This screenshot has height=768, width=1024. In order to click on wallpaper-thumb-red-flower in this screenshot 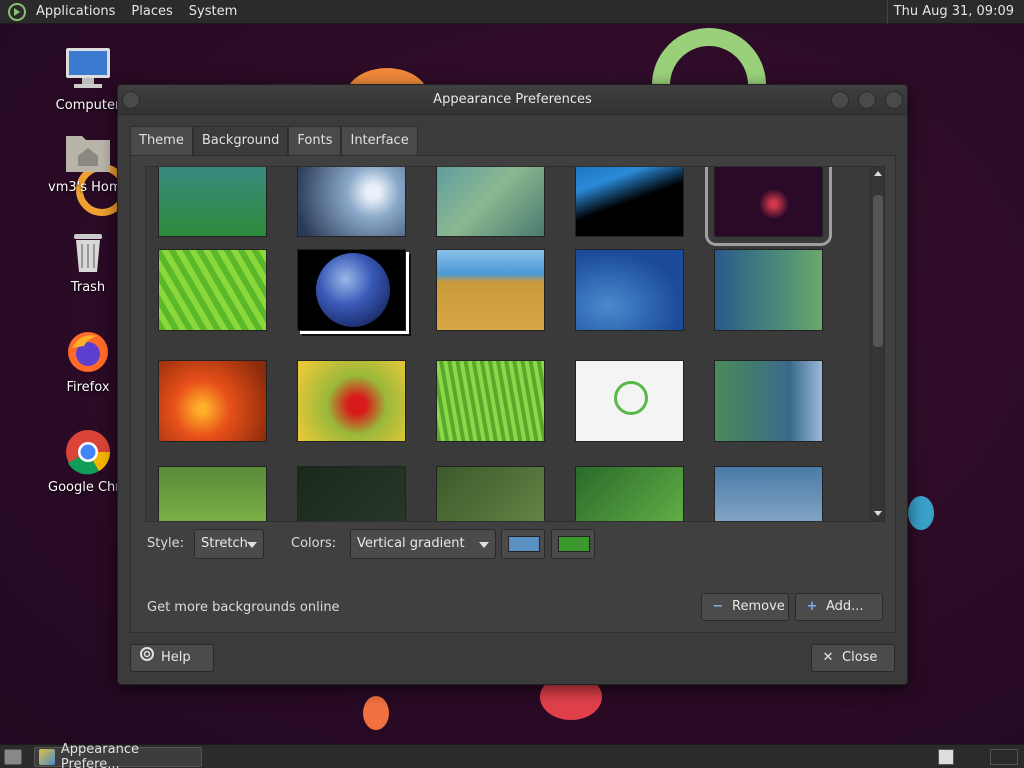, I will do `click(351, 401)`.